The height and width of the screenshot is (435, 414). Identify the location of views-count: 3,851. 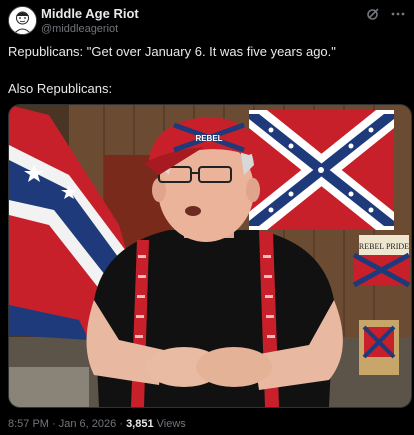
(140, 424).